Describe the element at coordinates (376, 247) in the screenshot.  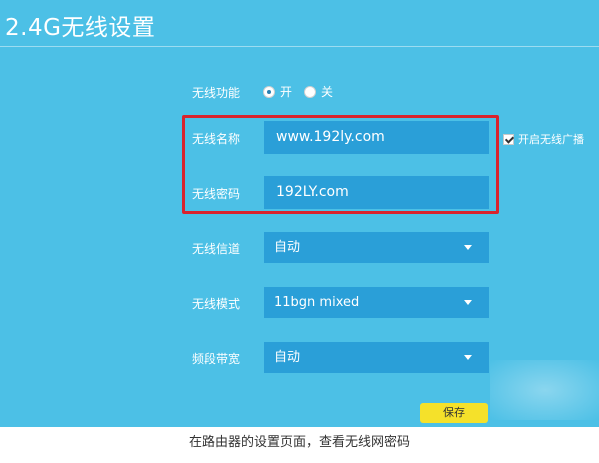
I see `channel-select: 自动` at that location.